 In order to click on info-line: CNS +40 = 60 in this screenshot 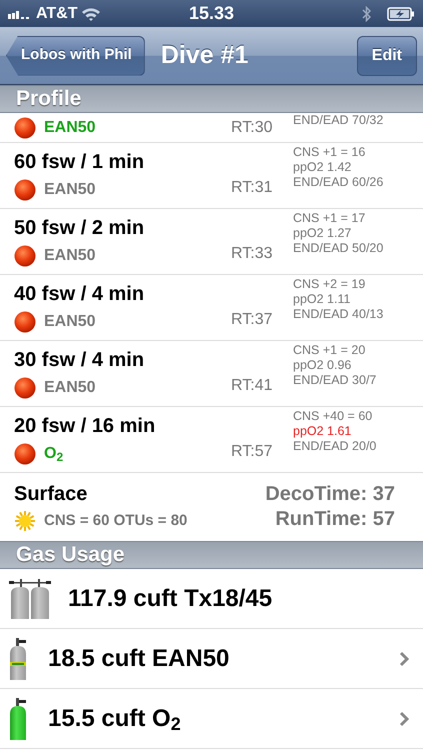, I will do `click(333, 416)`.